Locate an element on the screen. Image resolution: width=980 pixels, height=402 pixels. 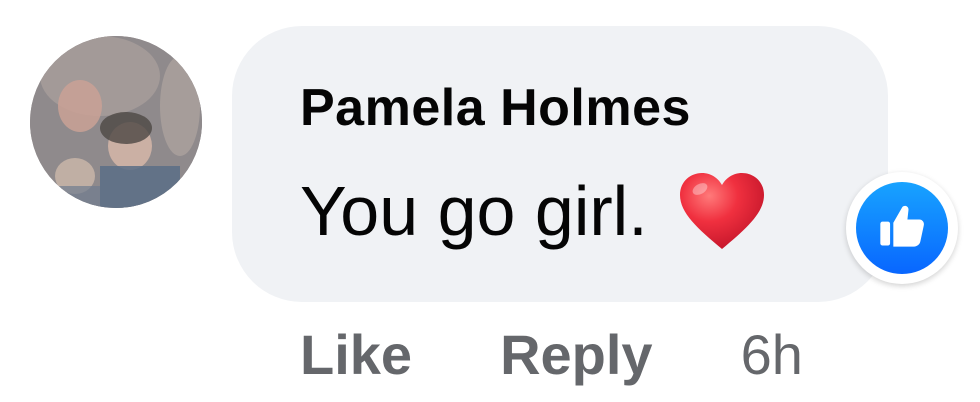
like-reaction-badge is located at coordinates (902, 228).